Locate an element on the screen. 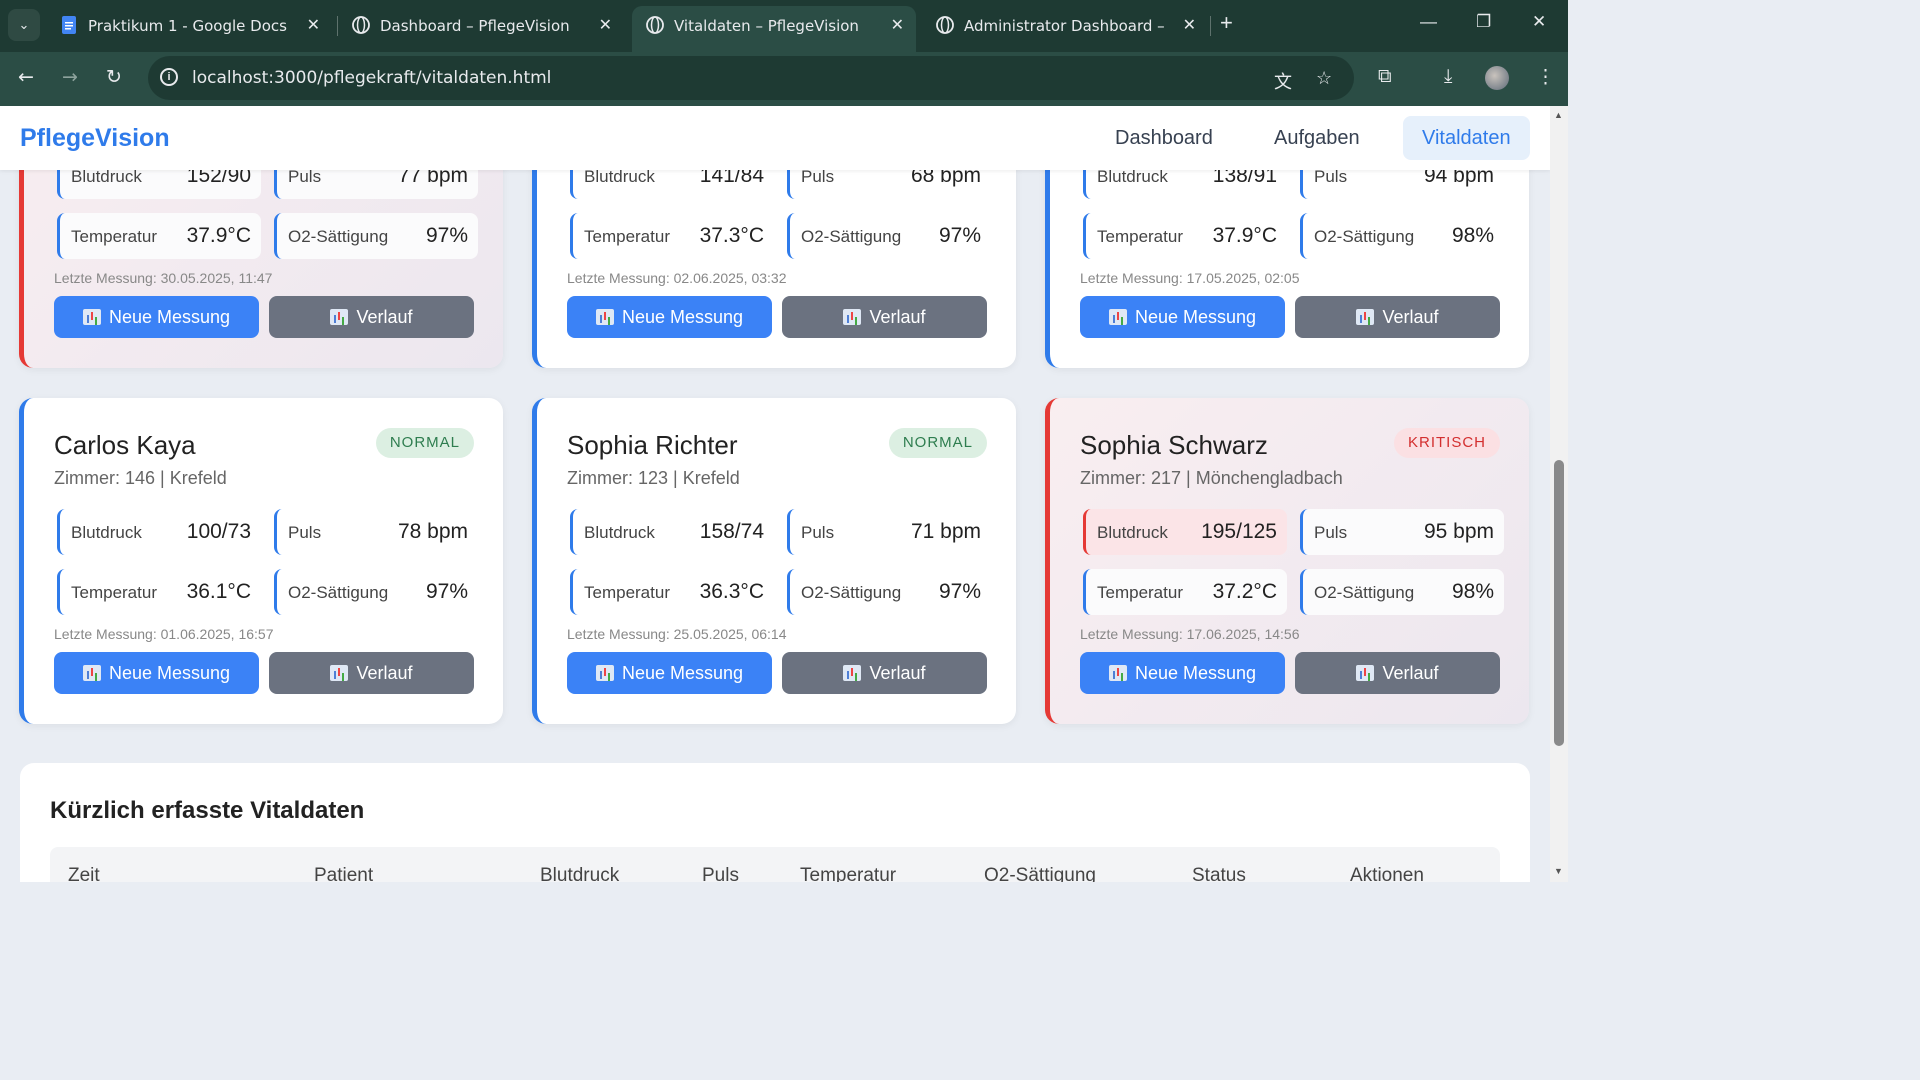 Image resolution: width=1920 pixels, height=1080 pixels. last-measurement: Letzte Messung: 01.06.2025, 16:57 is located at coordinates (164, 634).